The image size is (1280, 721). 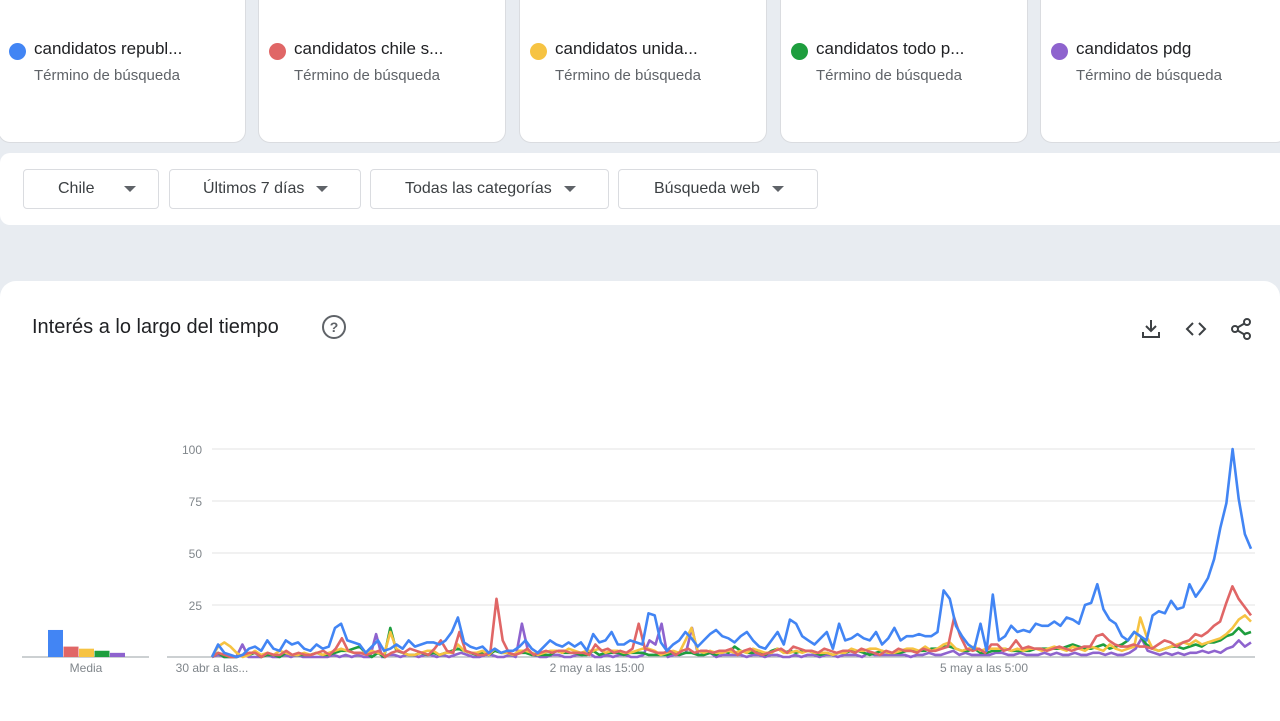 I want to click on y-tick-label: 50, so click(x=196, y=554).